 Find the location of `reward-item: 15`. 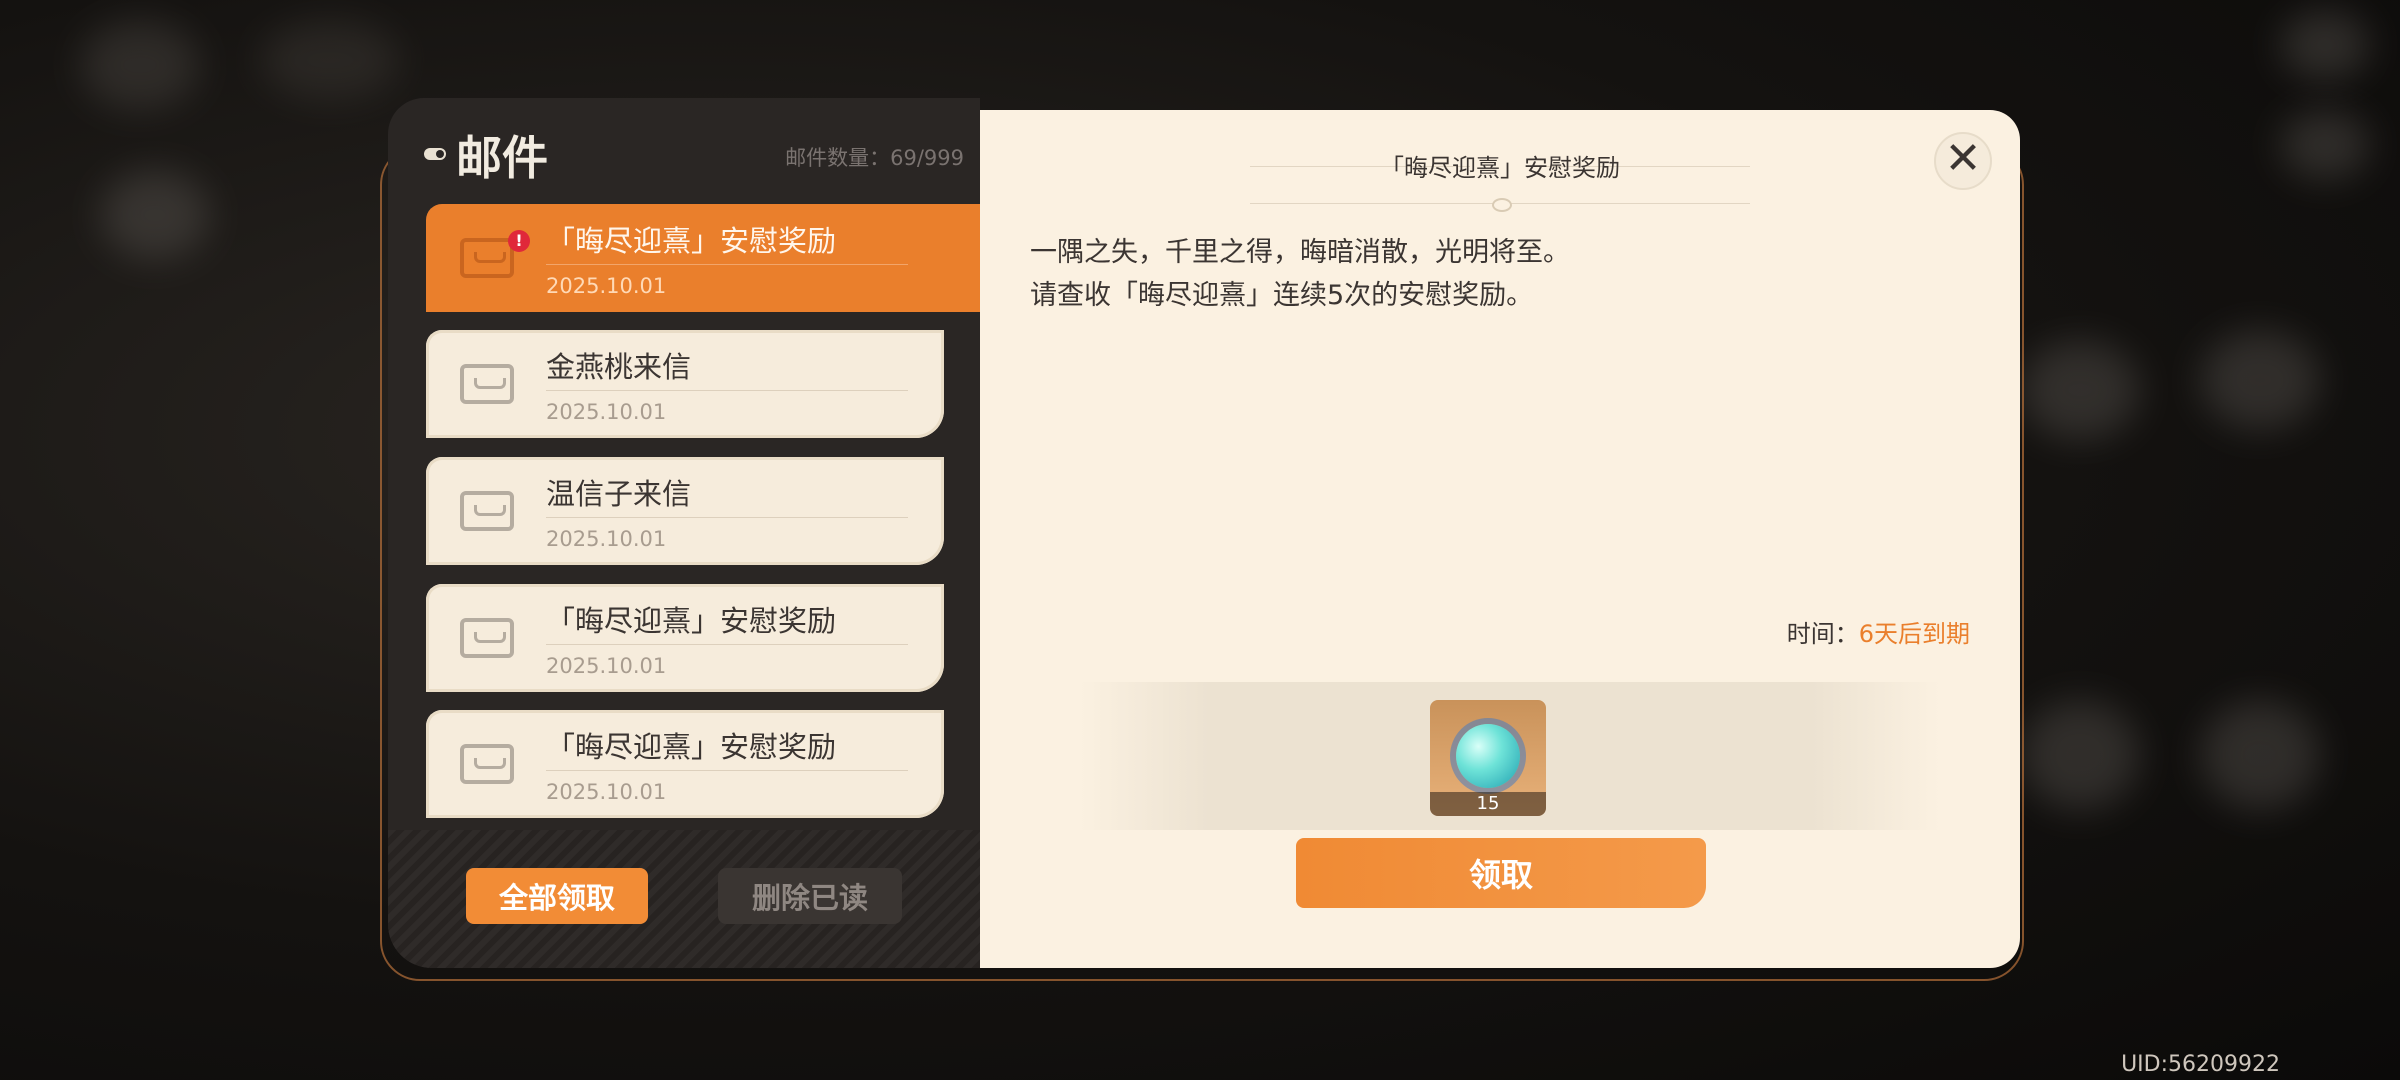

reward-item: 15 is located at coordinates (1488, 758).